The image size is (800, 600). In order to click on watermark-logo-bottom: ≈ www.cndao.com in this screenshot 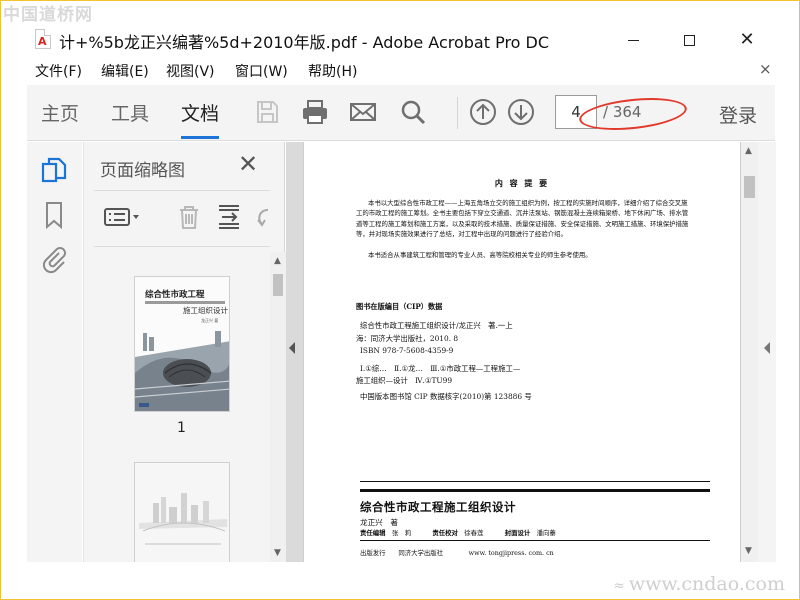, I will do `click(699, 584)`.